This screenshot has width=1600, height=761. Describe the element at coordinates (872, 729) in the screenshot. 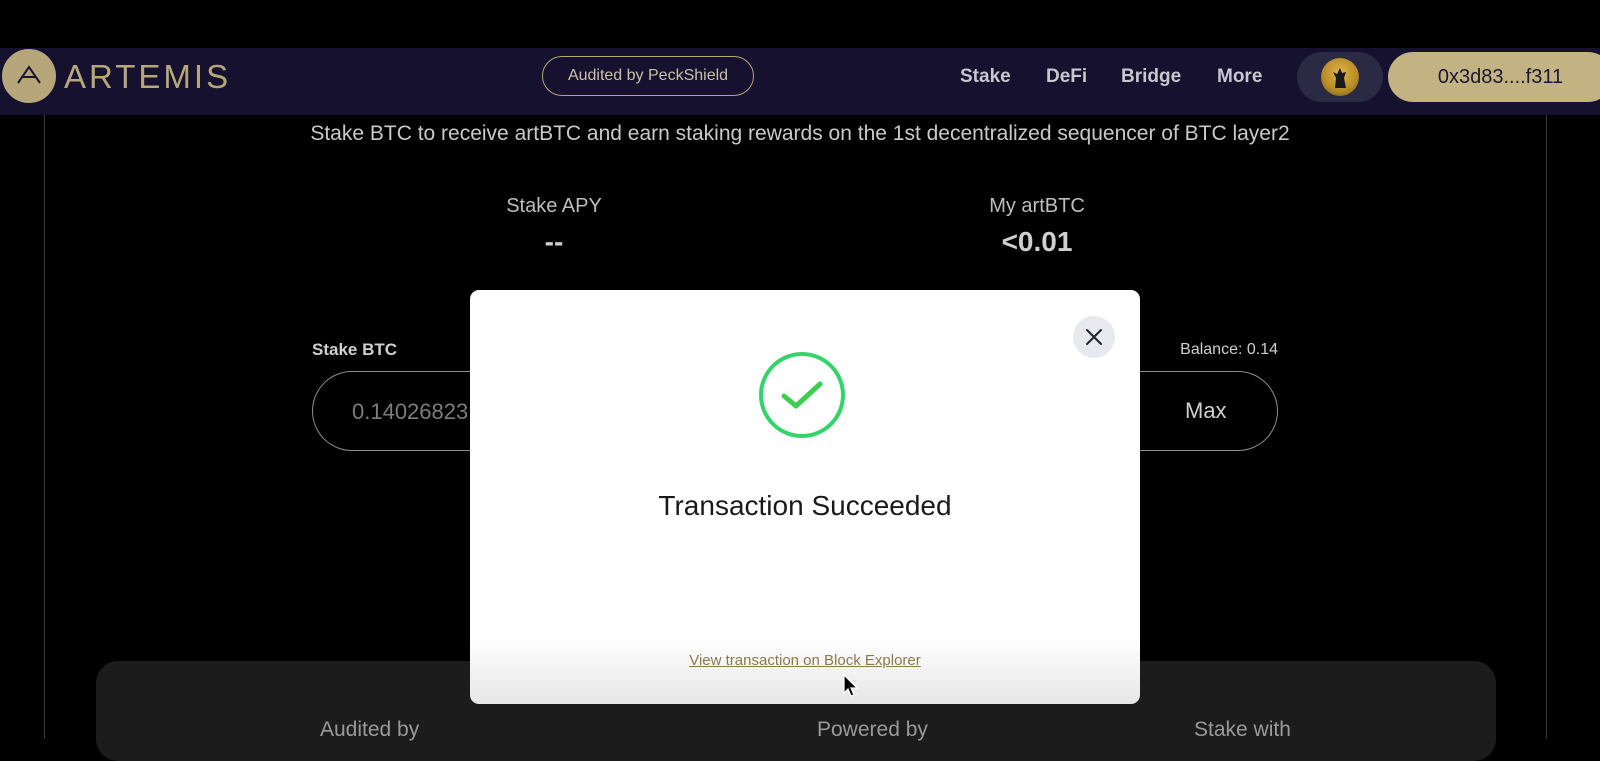

I see `powered-by-label: Powered by` at that location.